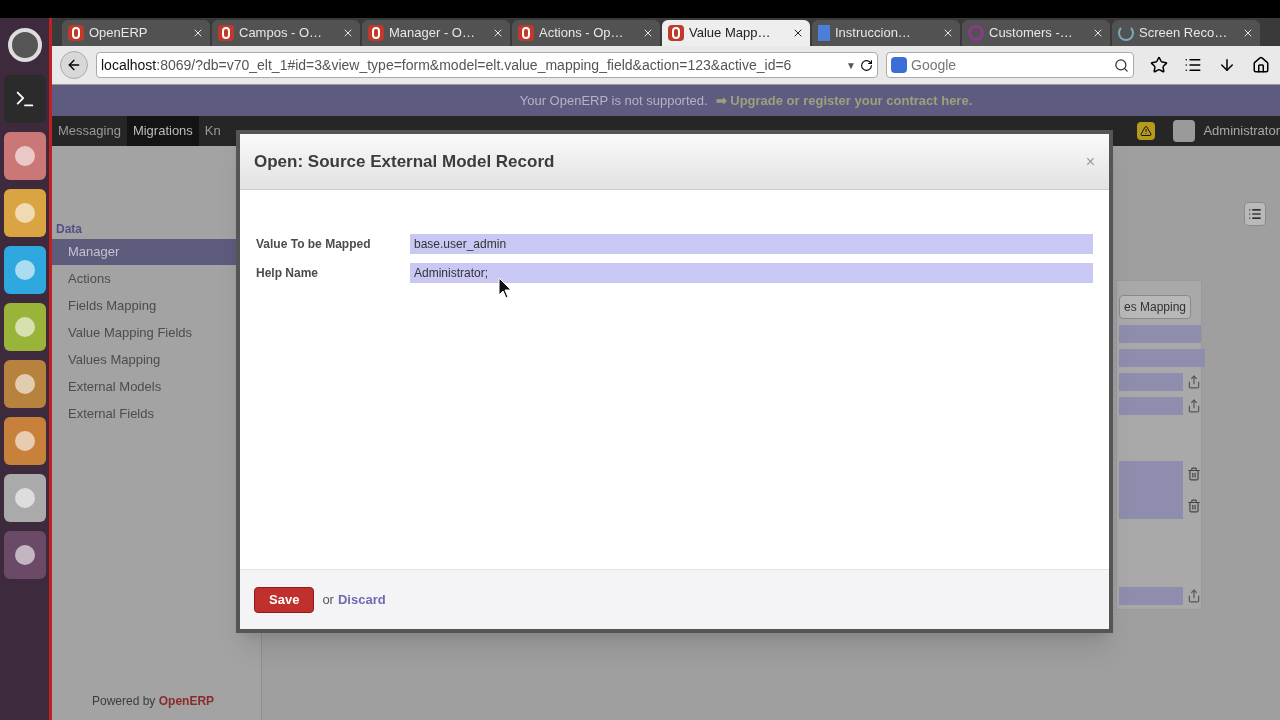  Describe the element at coordinates (851, 65) in the screenshot. I see `dropdown-icon: ▼` at that location.